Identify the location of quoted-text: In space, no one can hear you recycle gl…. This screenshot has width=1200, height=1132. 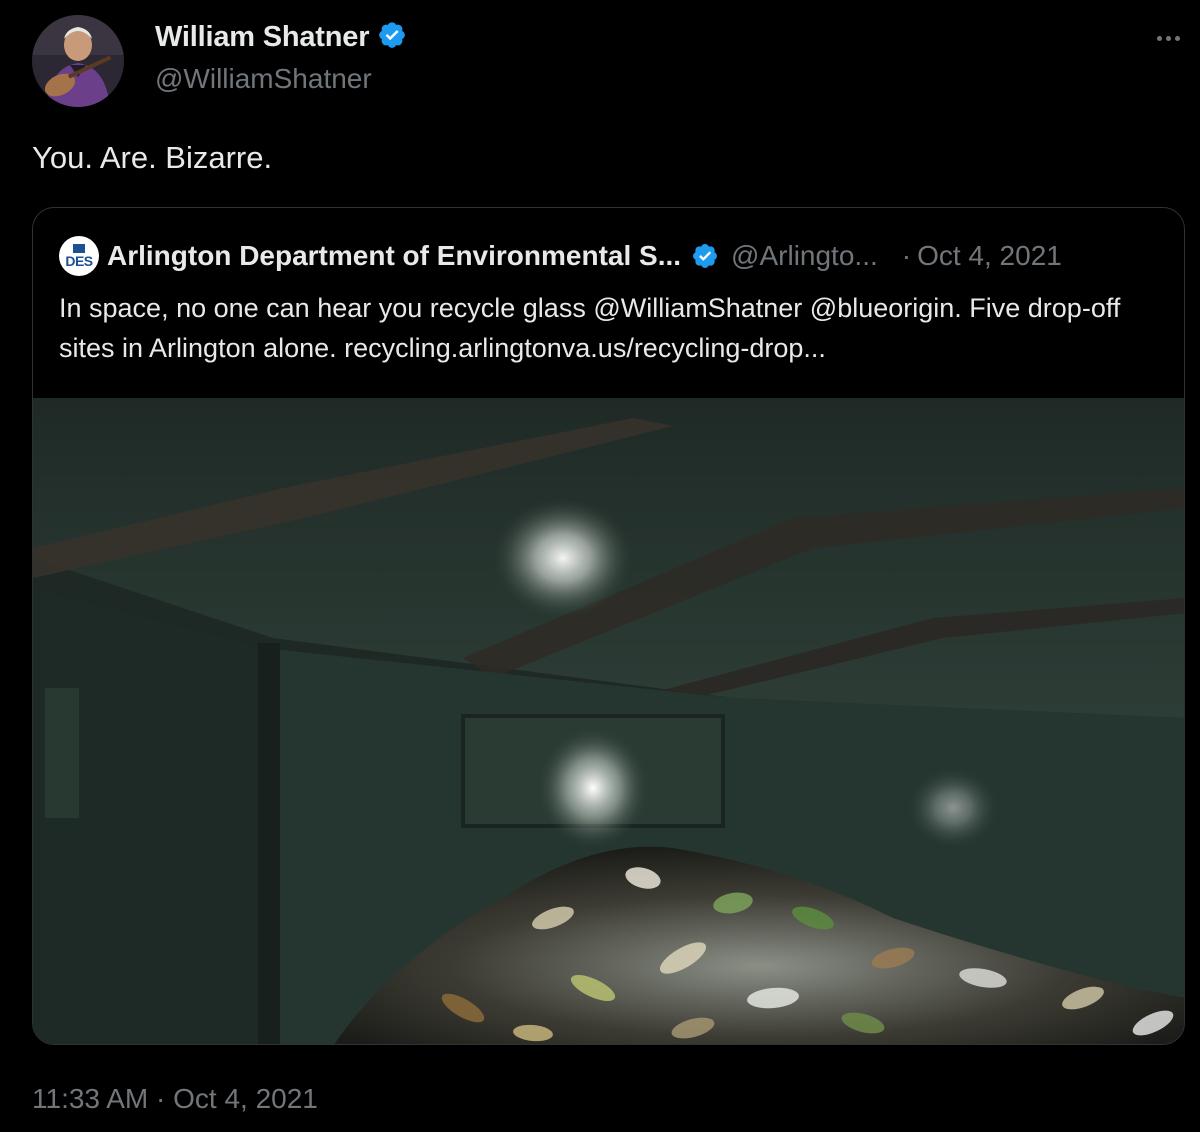
(590, 328).